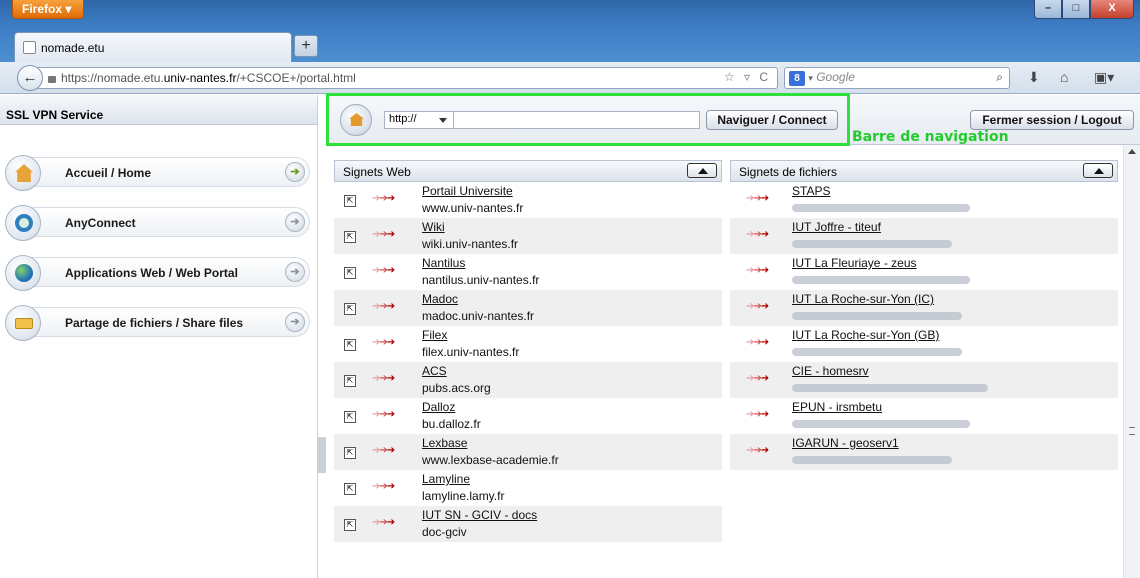  What do you see at coordinates (153, 47) in the screenshot?
I see `browser-tab: nomade.etu` at bounding box center [153, 47].